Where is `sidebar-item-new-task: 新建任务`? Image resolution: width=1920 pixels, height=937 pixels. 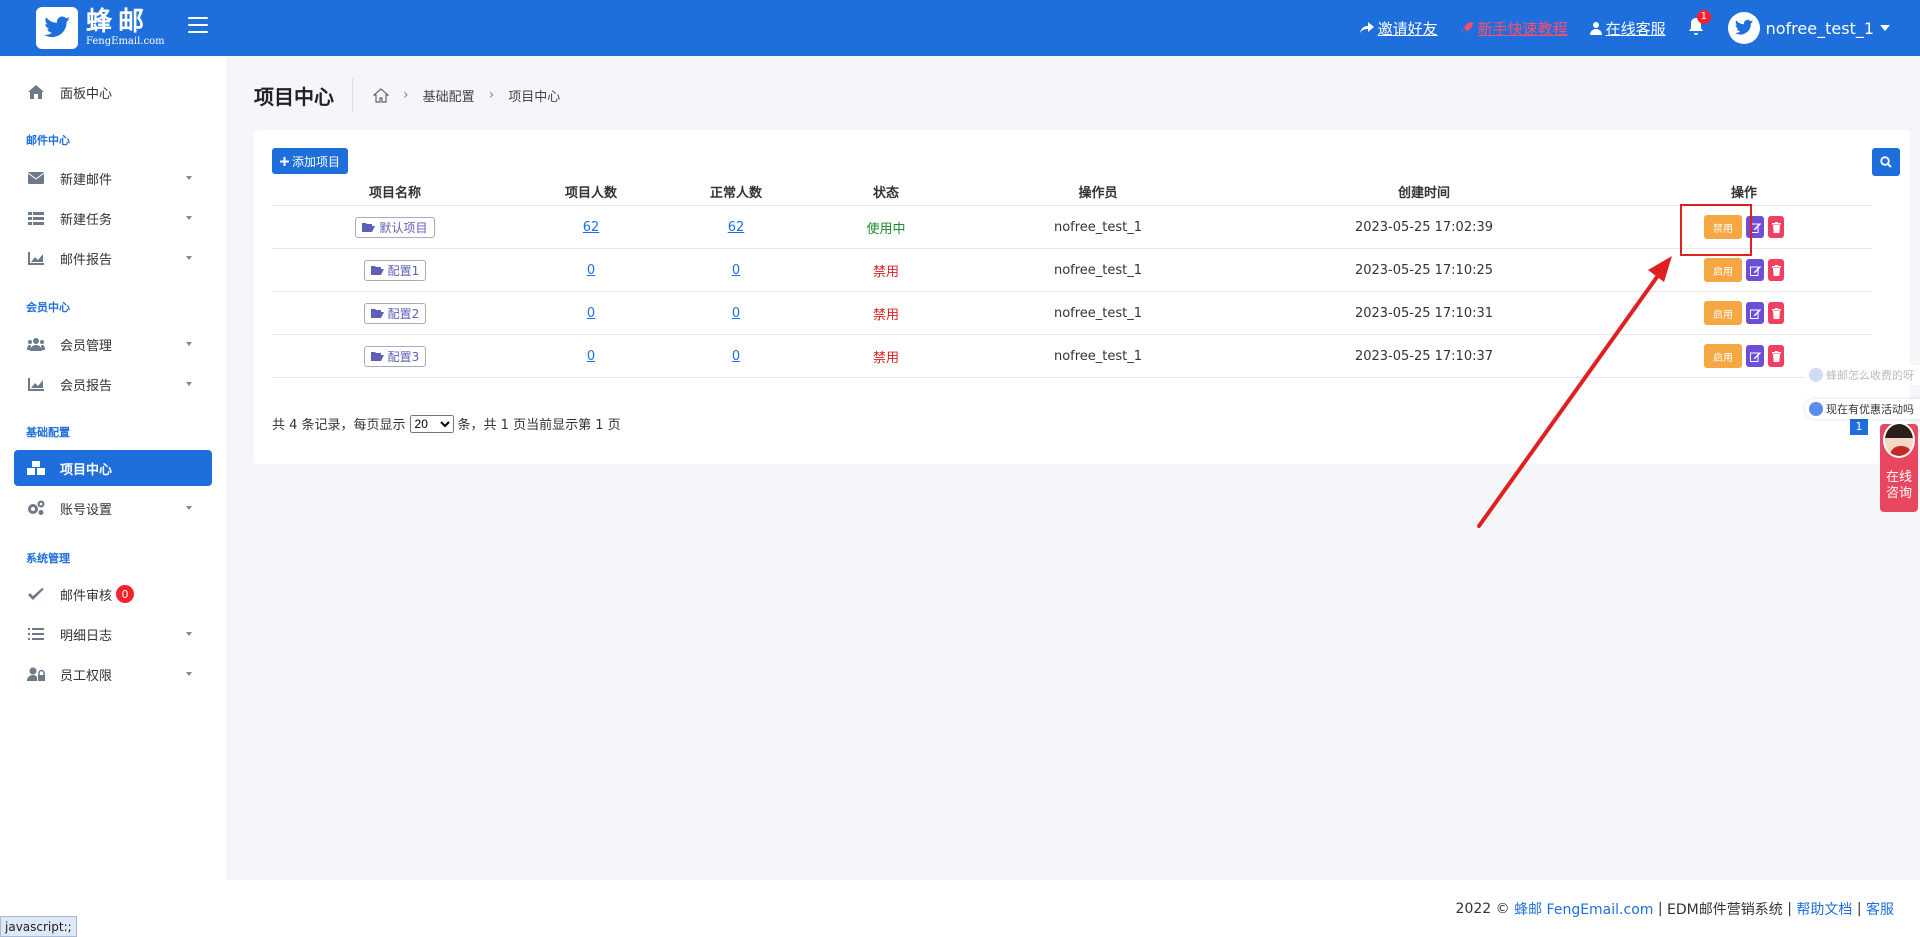 sidebar-item-new-task: 新建任务 is located at coordinates (113, 218).